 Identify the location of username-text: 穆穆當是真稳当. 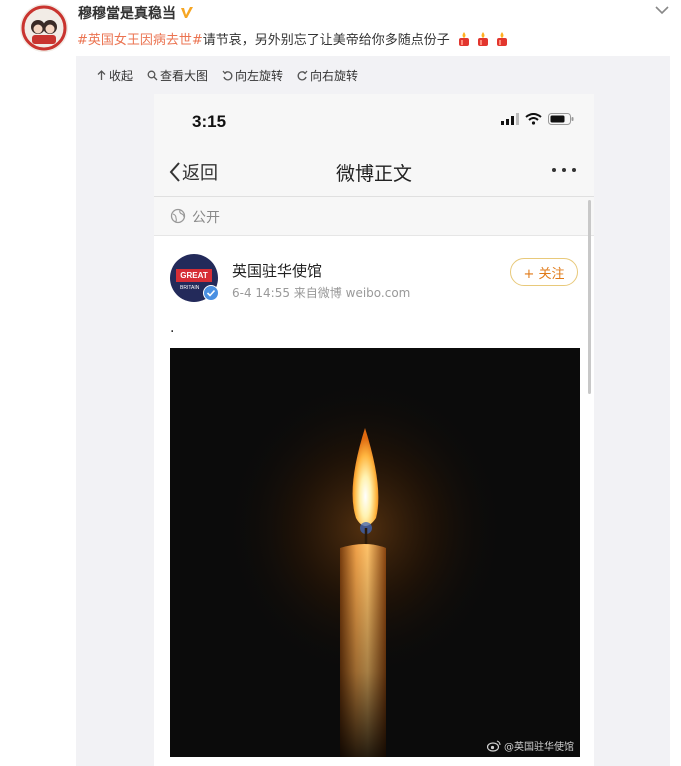
(127, 13).